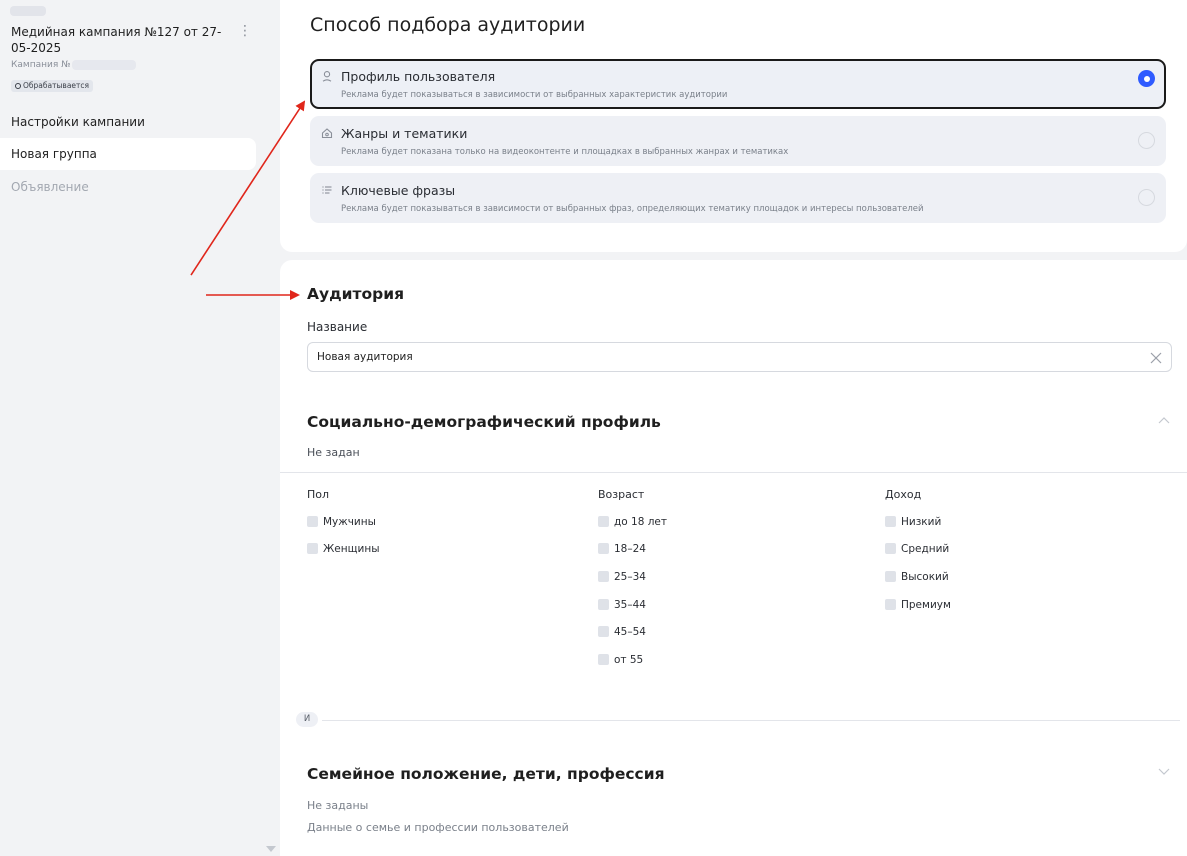 The image size is (1187, 856). What do you see at coordinates (1164, 772) in the screenshot?
I see `chevron-down-icon` at bounding box center [1164, 772].